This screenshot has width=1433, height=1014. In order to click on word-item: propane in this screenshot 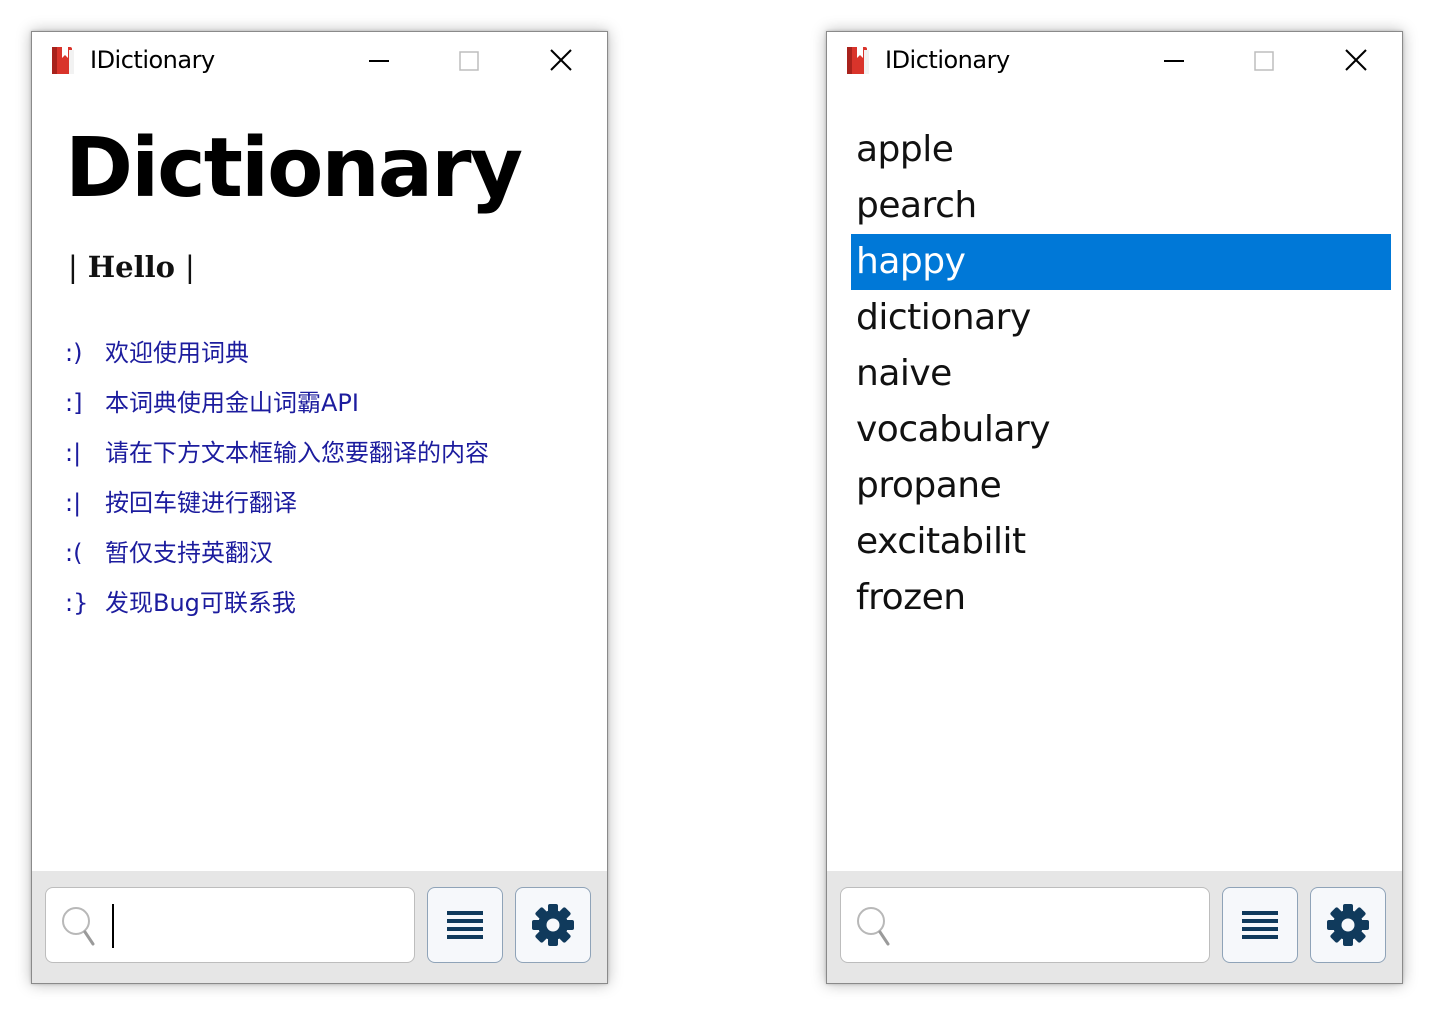, I will do `click(1121, 486)`.